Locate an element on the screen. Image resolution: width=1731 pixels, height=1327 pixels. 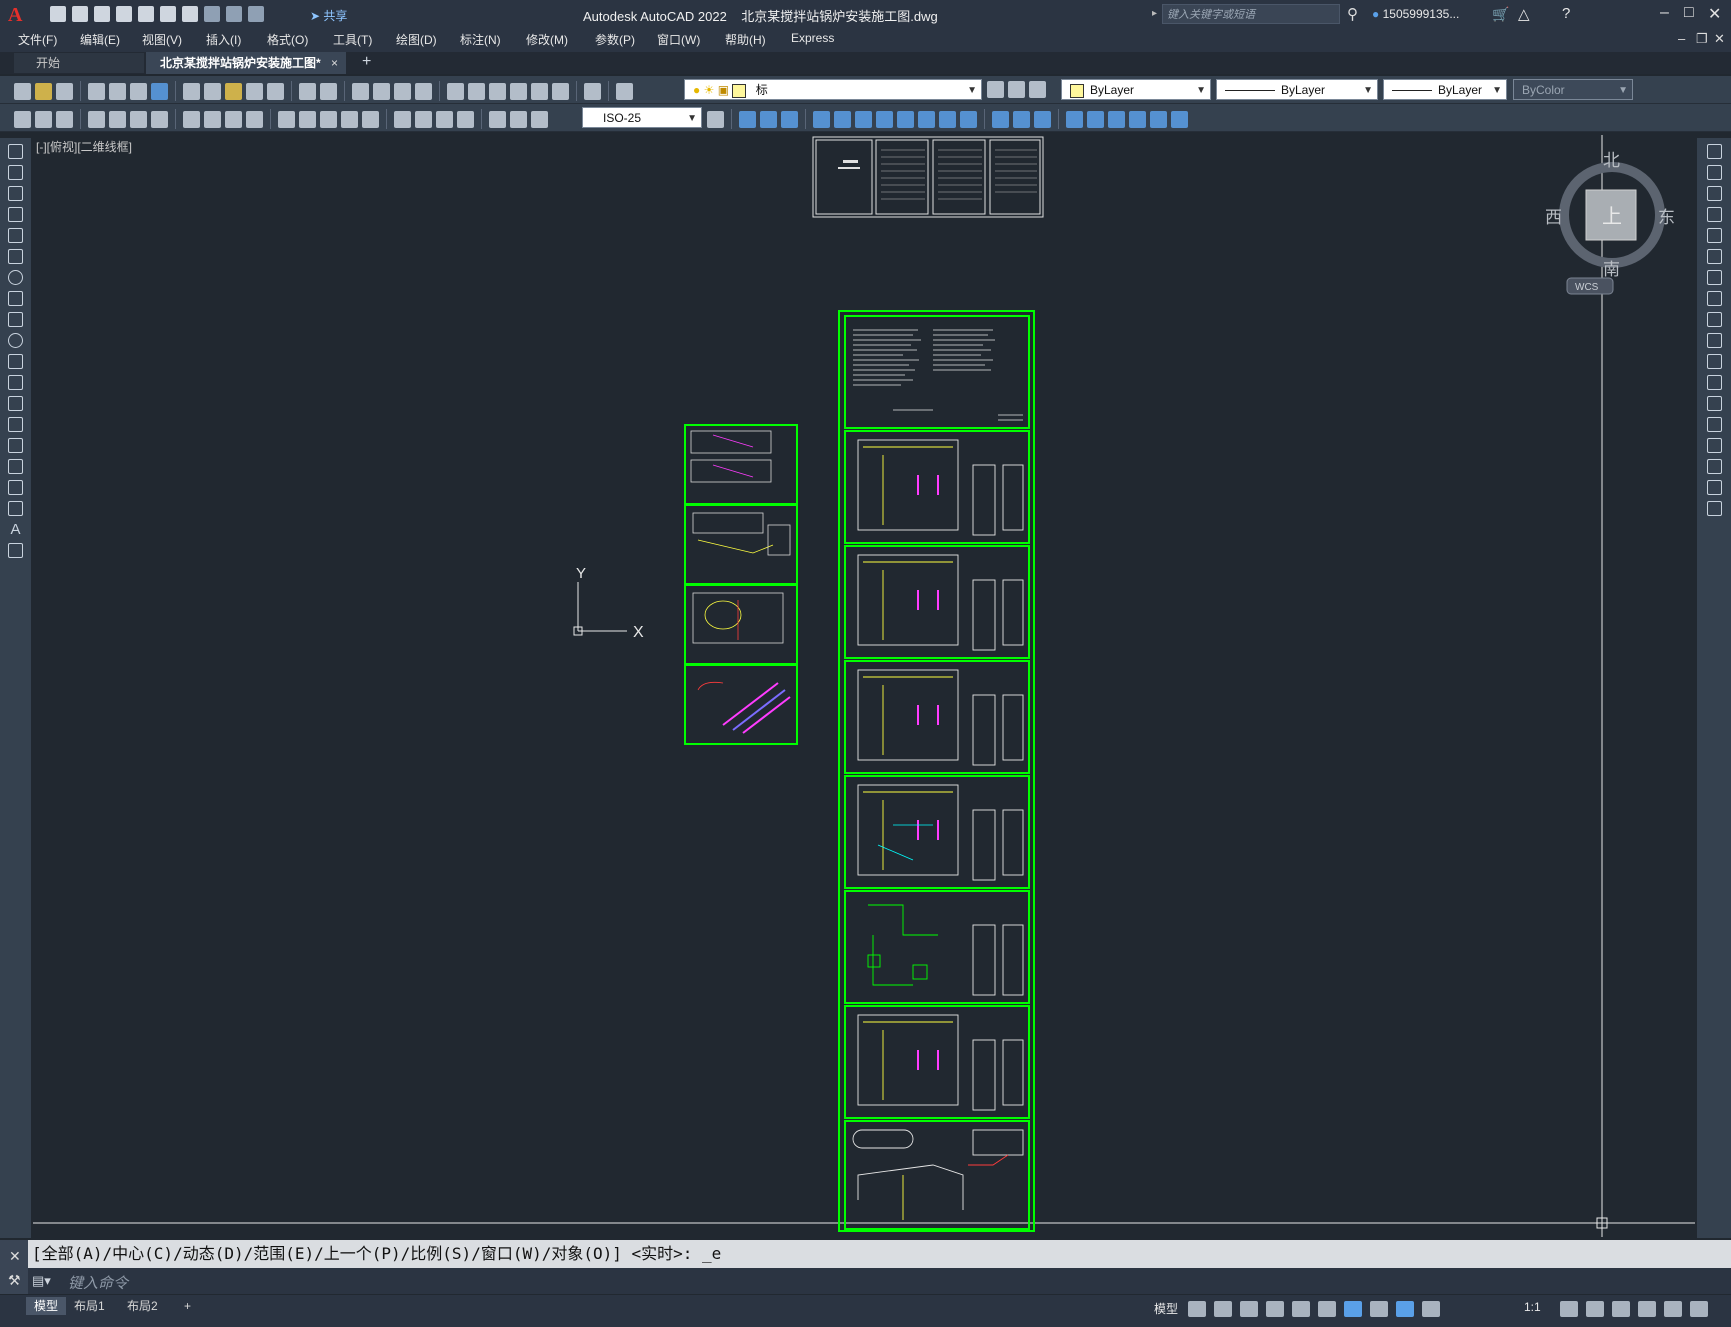
customization-menu-icon is located at coordinates (1699, 1309).